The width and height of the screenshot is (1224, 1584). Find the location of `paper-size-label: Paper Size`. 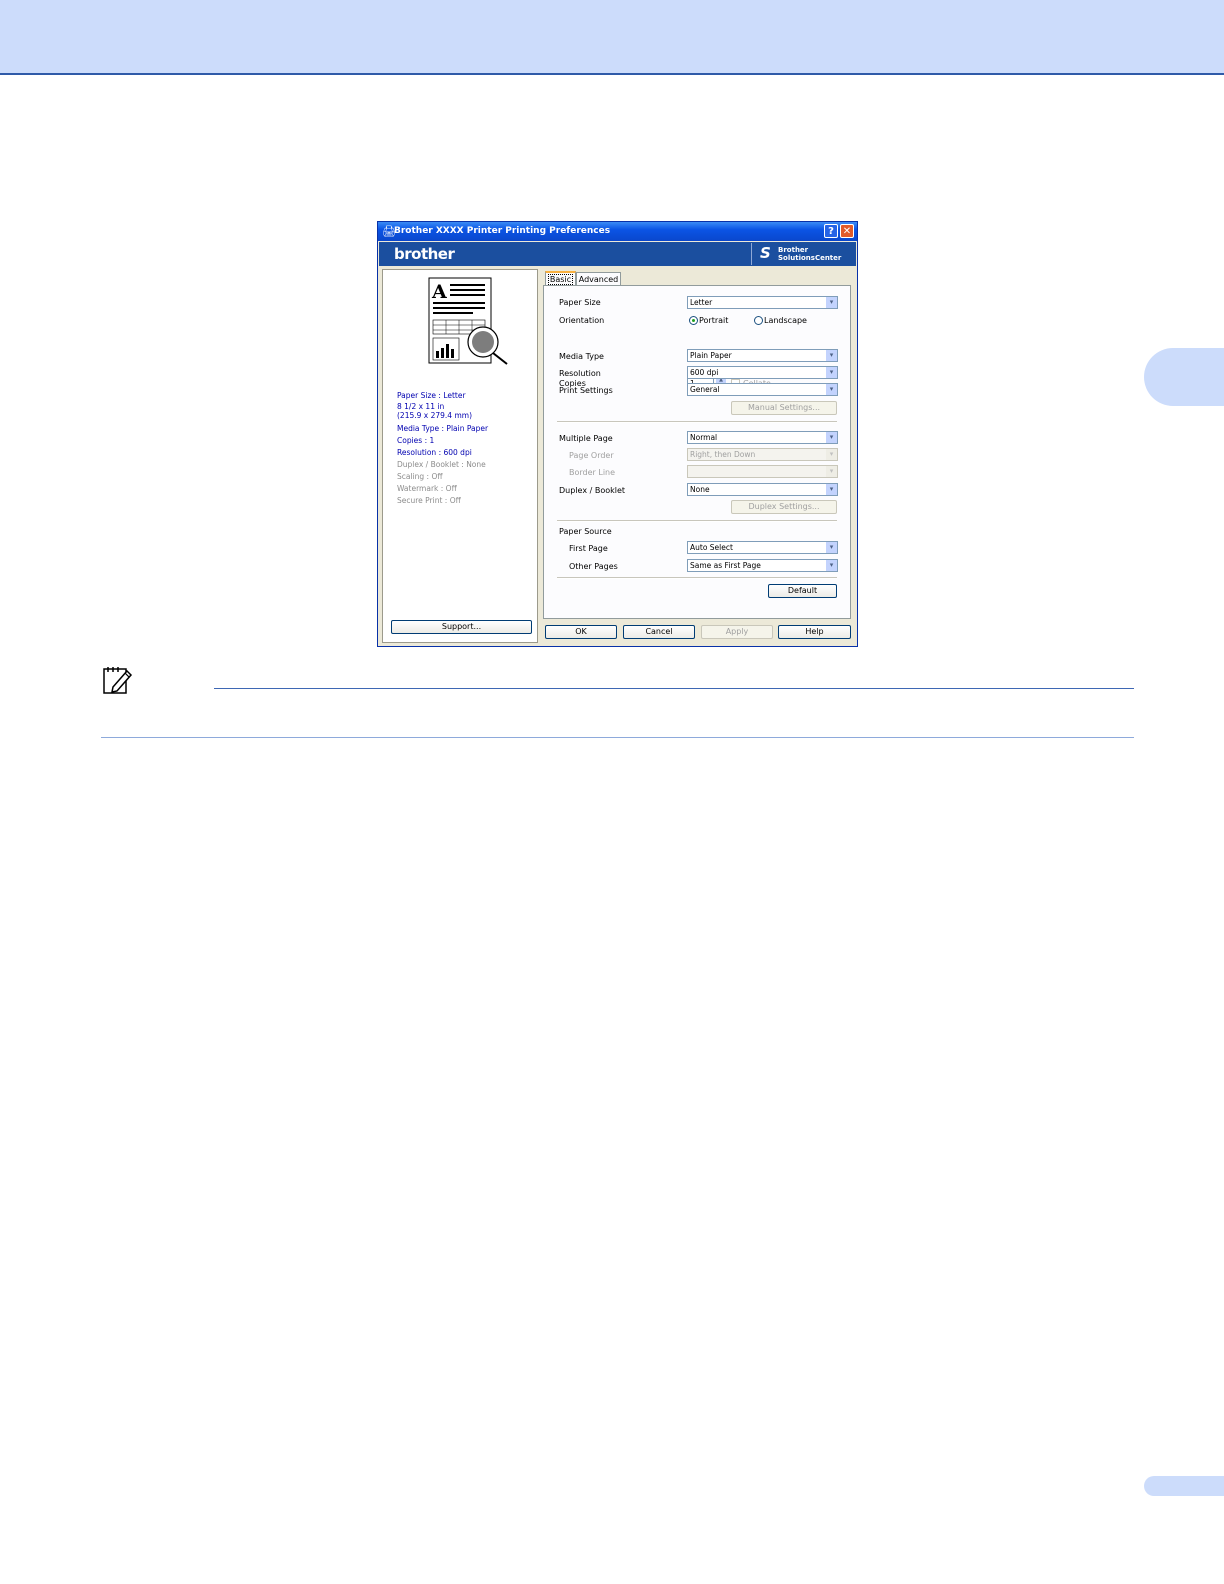

paper-size-label: Paper Size is located at coordinates (580, 302).